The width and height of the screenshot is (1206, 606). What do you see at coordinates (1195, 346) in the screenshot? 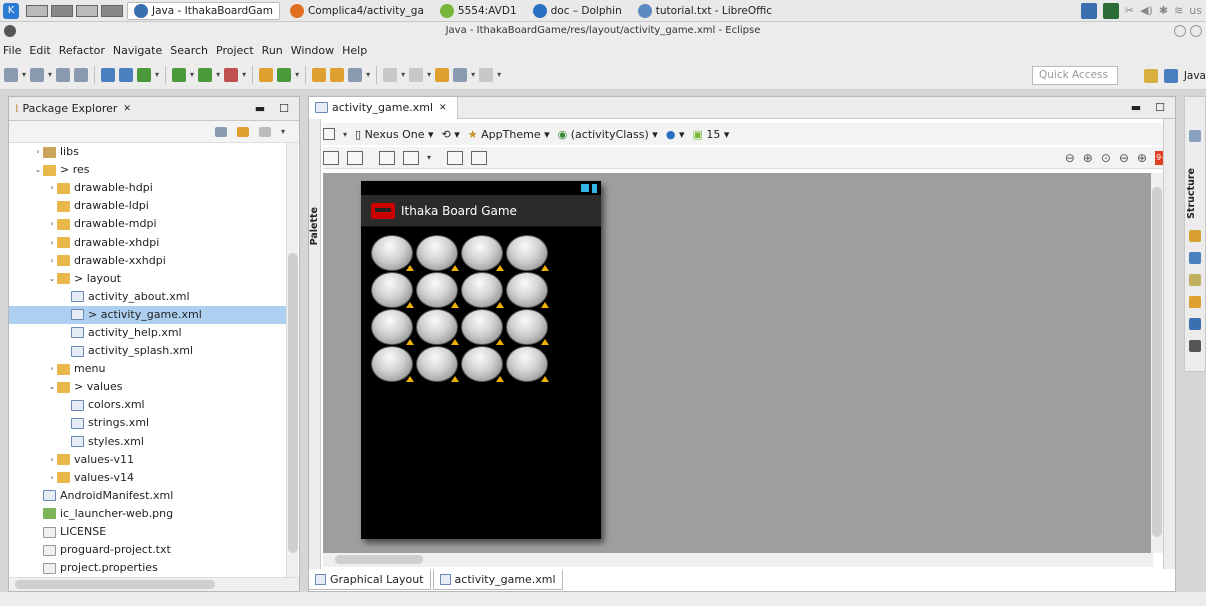
I see `logcat-icon` at bounding box center [1195, 346].